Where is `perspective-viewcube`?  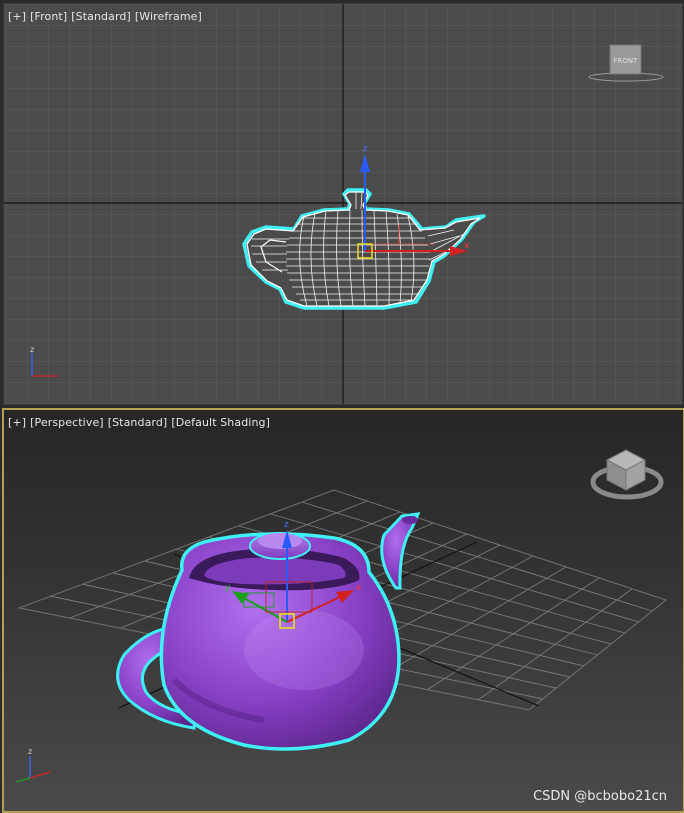
perspective-viewcube is located at coordinates (627, 474).